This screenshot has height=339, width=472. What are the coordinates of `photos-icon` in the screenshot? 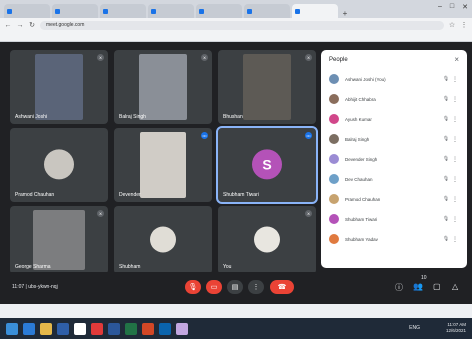 It's located at (165, 328).